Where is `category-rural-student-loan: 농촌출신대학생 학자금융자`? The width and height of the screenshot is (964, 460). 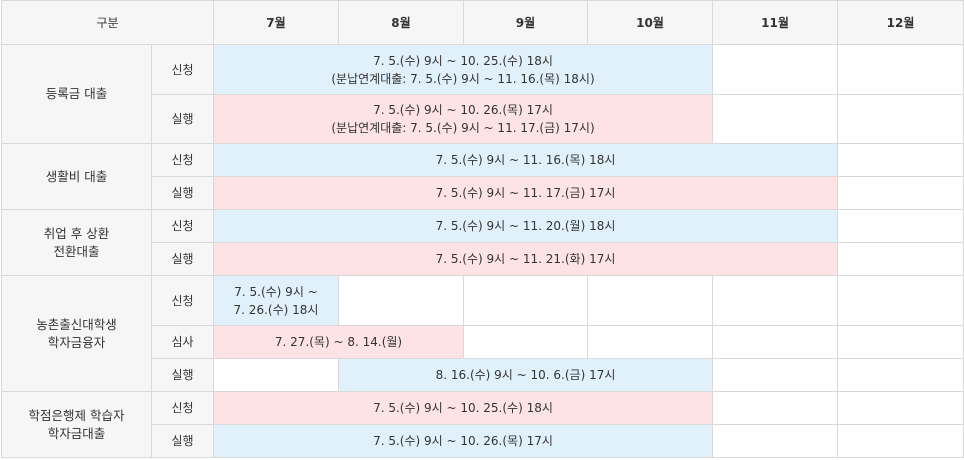 category-rural-student-loan: 농촌출신대학생 학자금융자 is located at coordinates (76, 333).